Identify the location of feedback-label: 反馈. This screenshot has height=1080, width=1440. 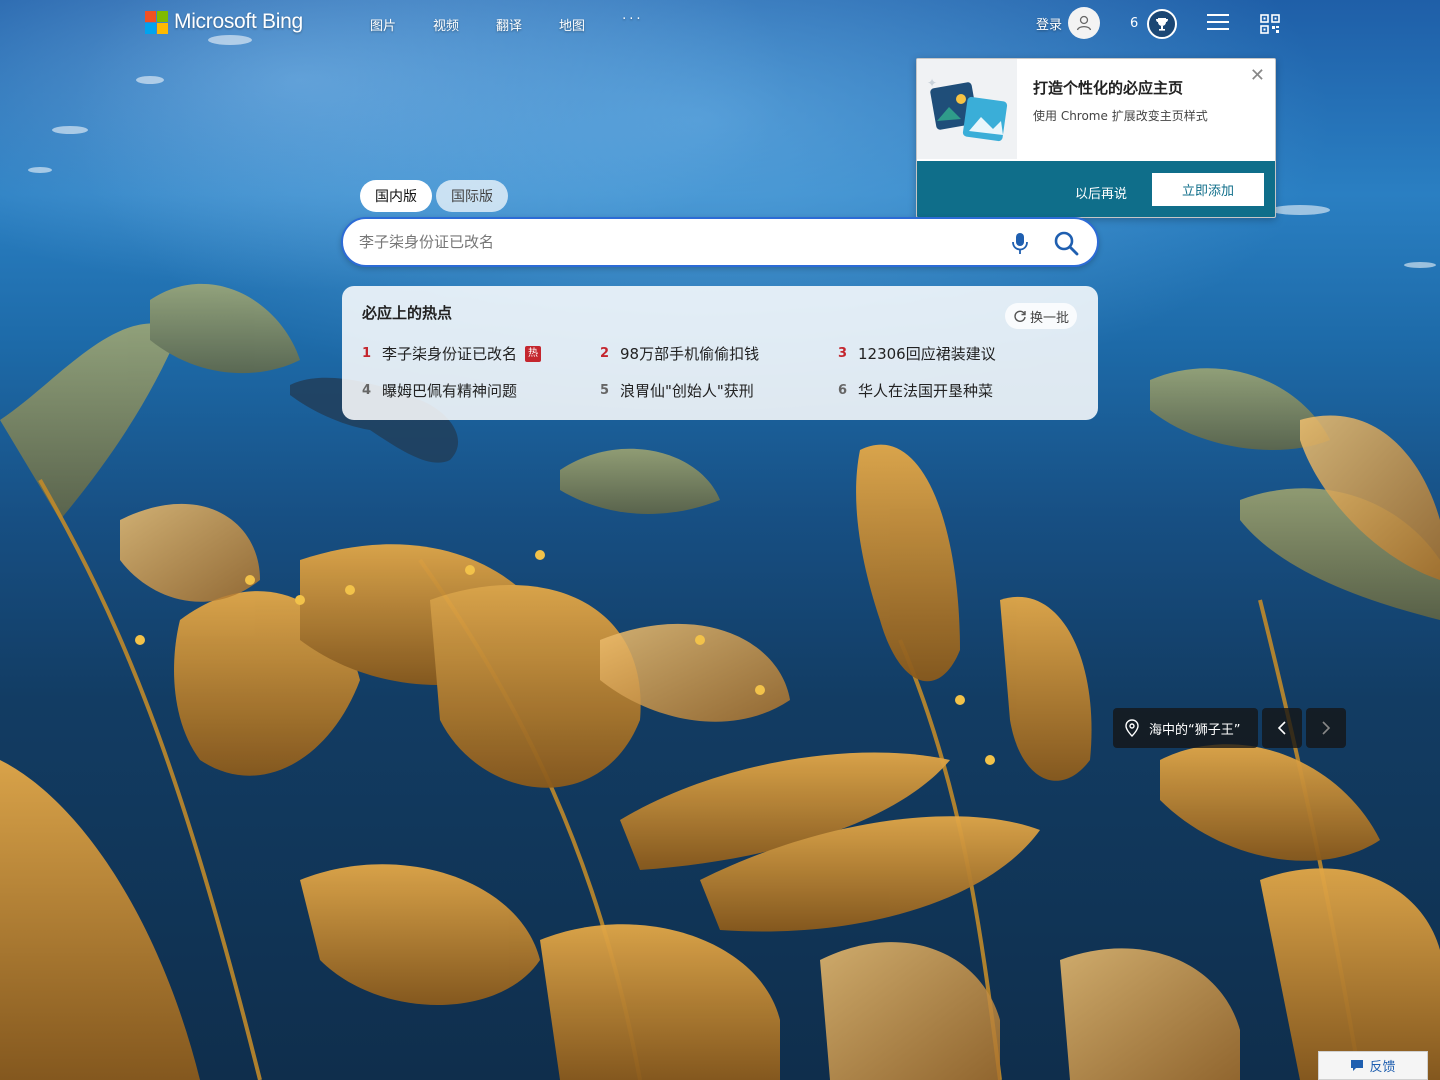
(1382, 1067).